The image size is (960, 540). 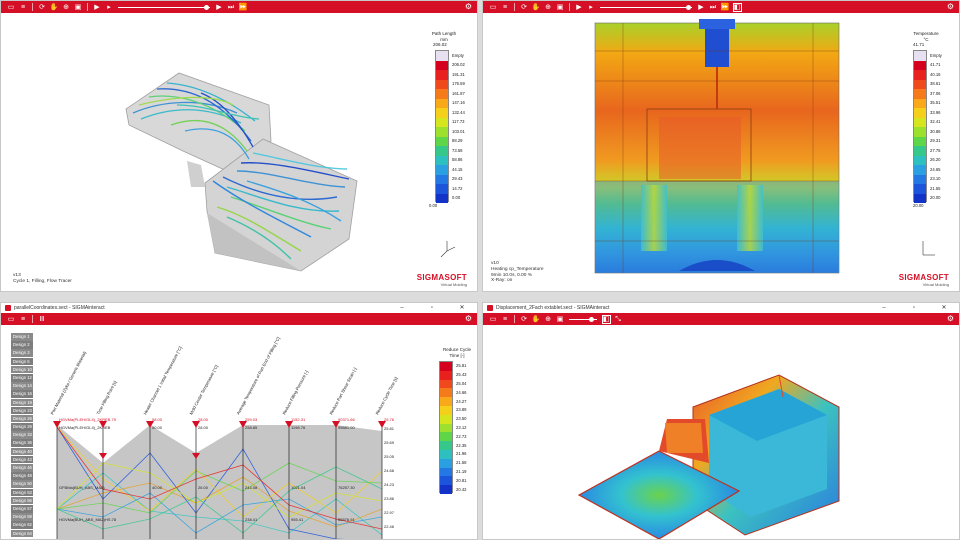 I want to click on legend-tick-label: 26.20, so click(x=935, y=160).